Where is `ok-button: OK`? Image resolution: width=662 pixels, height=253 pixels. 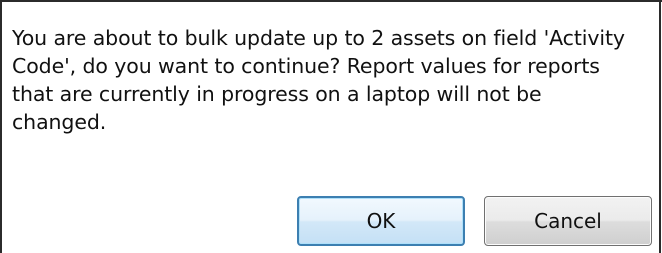
ok-button: OK is located at coordinates (381, 221).